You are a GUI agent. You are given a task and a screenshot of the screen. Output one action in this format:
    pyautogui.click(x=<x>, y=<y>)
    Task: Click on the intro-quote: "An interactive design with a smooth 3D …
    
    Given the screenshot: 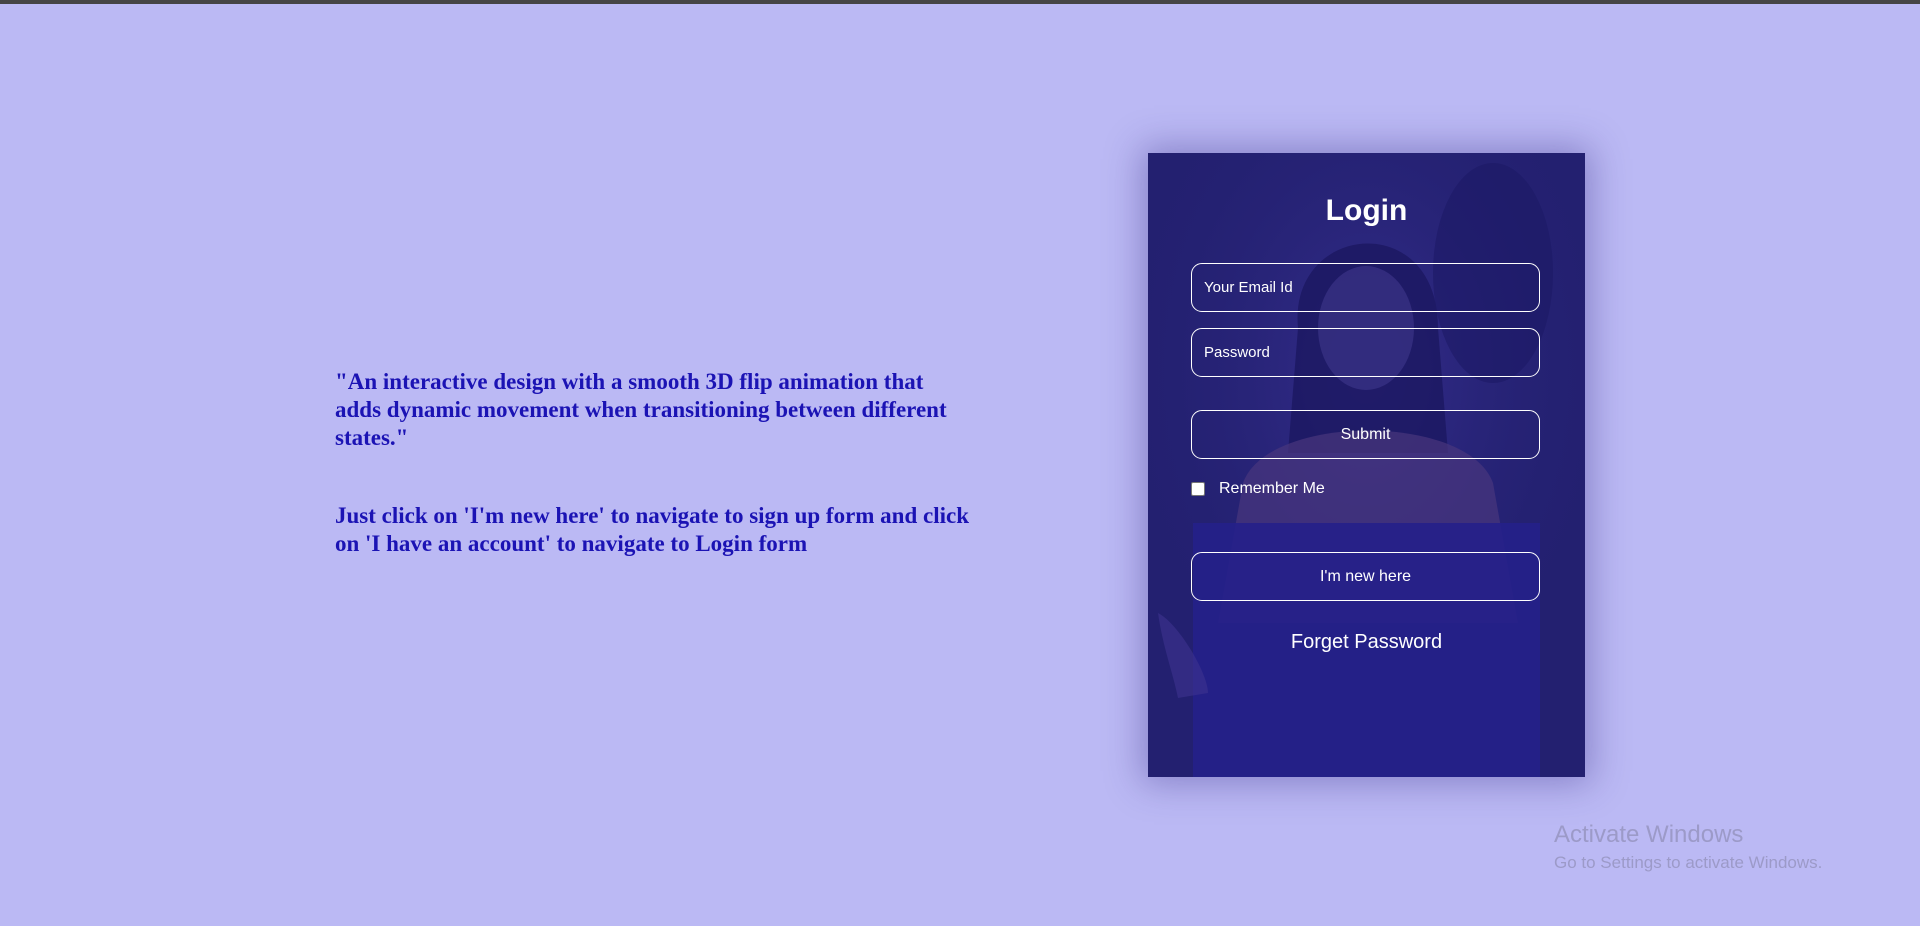 What is the action you would take?
    pyautogui.click(x=641, y=409)
    